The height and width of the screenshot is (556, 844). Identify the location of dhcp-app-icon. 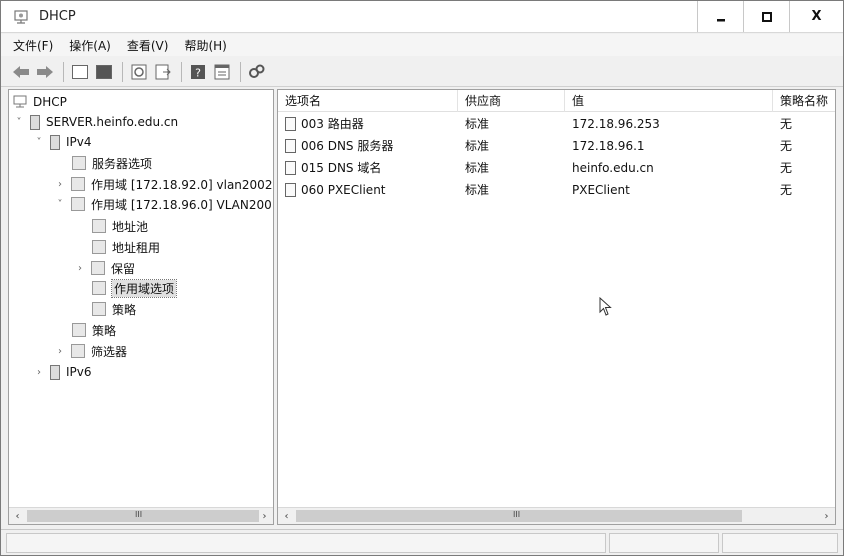
(21, 17).